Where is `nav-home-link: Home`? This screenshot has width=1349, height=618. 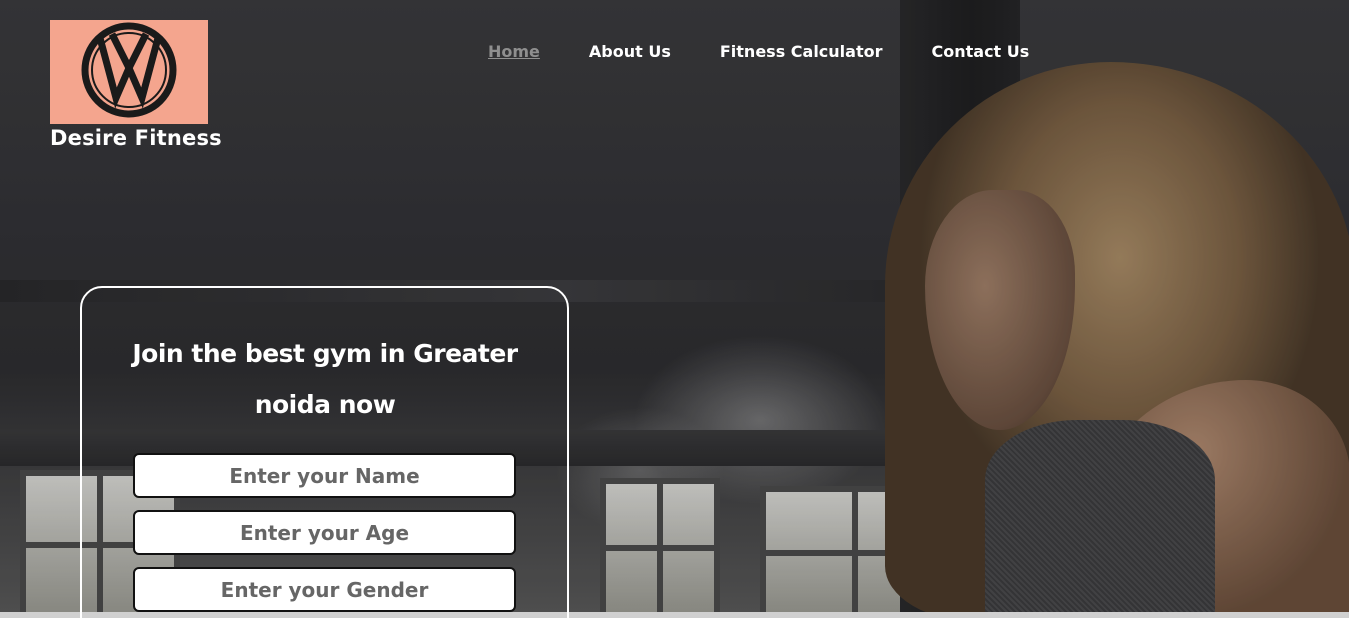 nav-home-link: Home is located at coordinates (514, 51).